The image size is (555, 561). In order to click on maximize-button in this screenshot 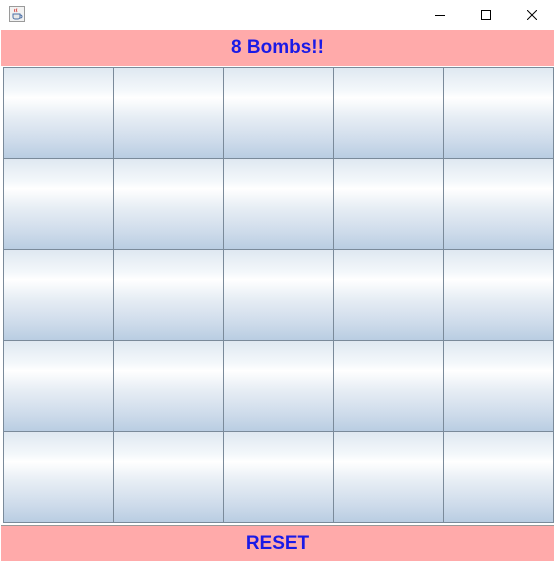, I will do `click(486, 14)`.